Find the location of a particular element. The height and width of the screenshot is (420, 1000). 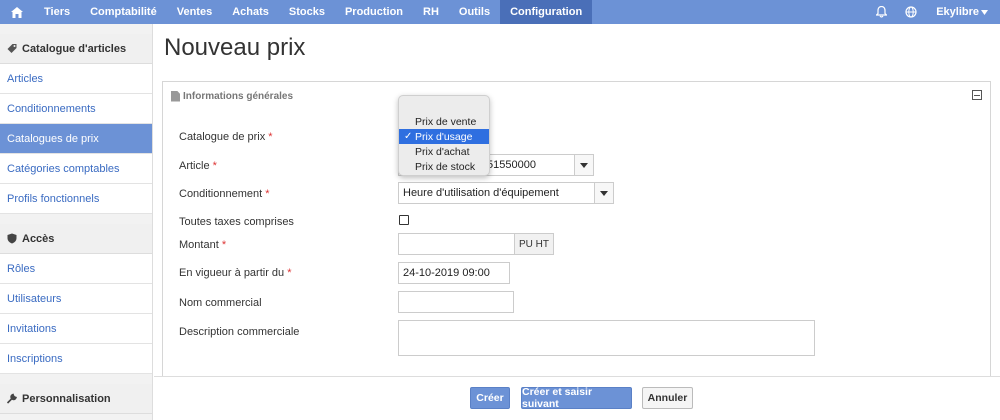

user-name: Ekylibre is located at coordinates (957, 12).